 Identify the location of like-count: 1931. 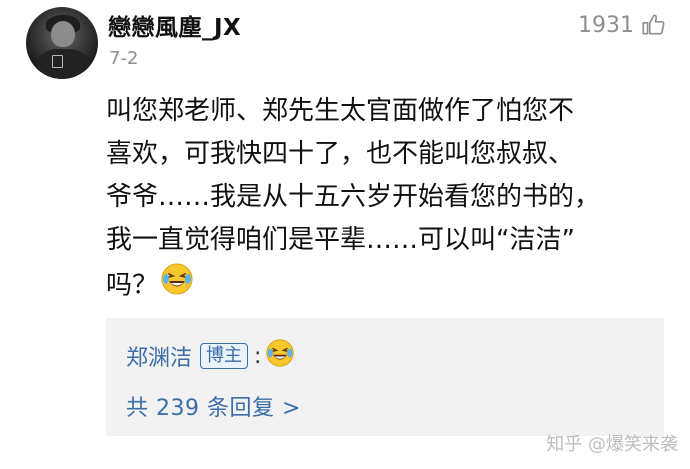
(606, 25).